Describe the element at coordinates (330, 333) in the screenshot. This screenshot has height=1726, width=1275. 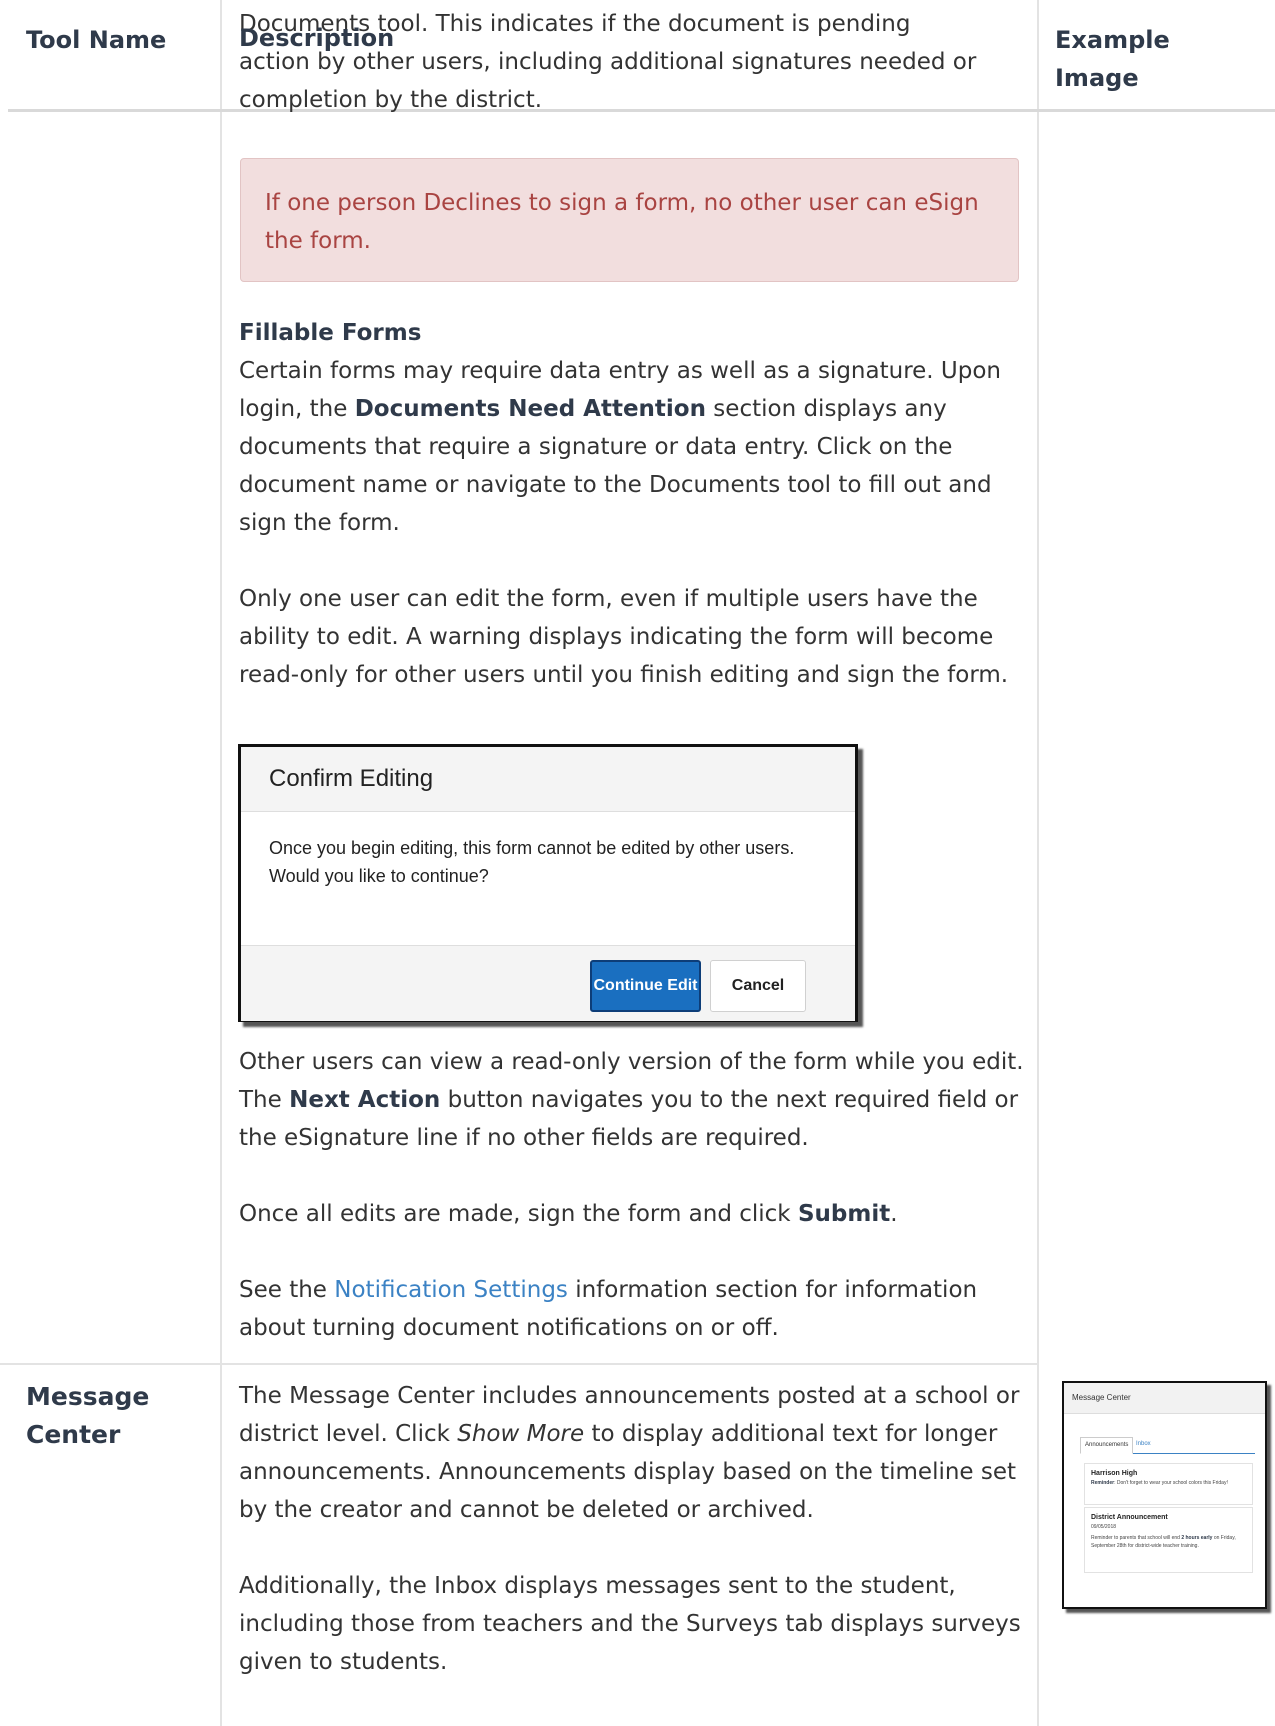
I see `fillable-forms-heading: Fillable Forms` at that location.